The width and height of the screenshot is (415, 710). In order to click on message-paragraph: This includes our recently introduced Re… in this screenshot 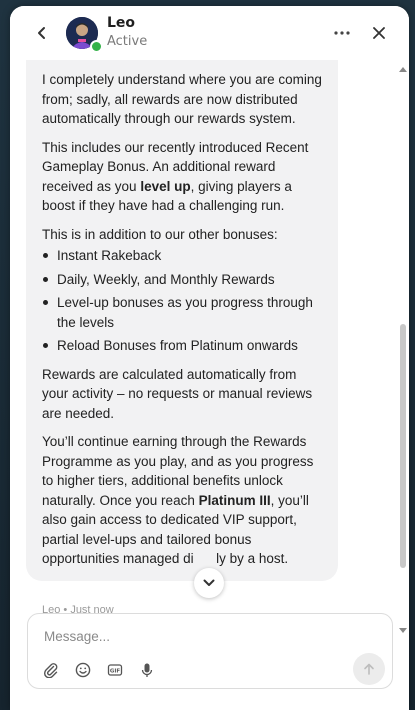, I will do `click(175, 176)`.